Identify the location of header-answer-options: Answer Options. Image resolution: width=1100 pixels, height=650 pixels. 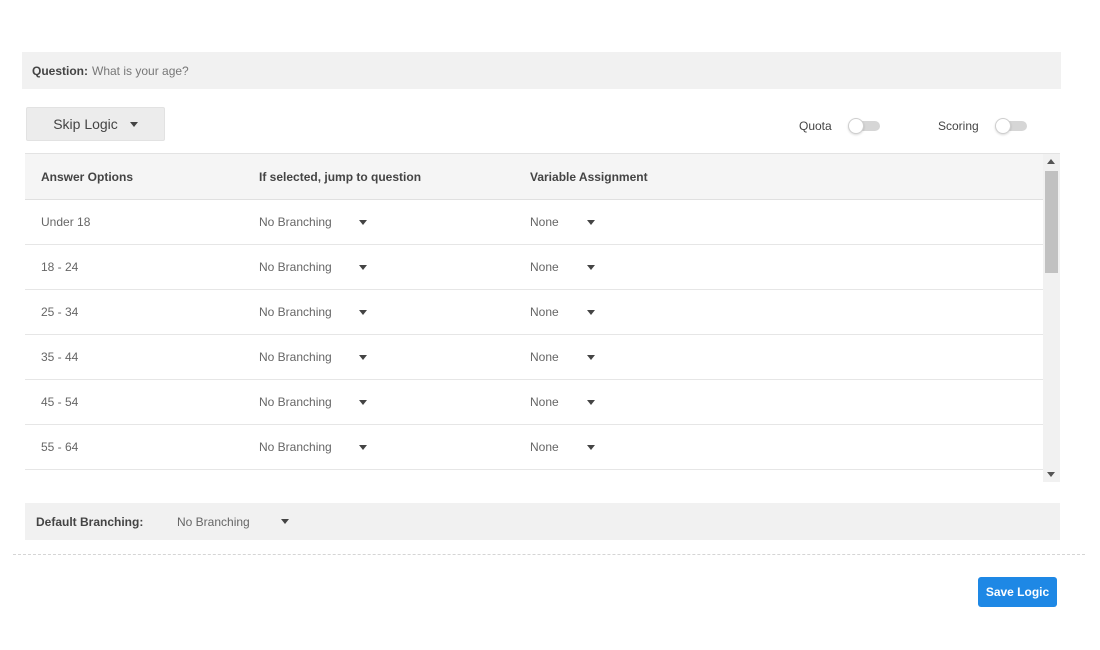
(87, 176).